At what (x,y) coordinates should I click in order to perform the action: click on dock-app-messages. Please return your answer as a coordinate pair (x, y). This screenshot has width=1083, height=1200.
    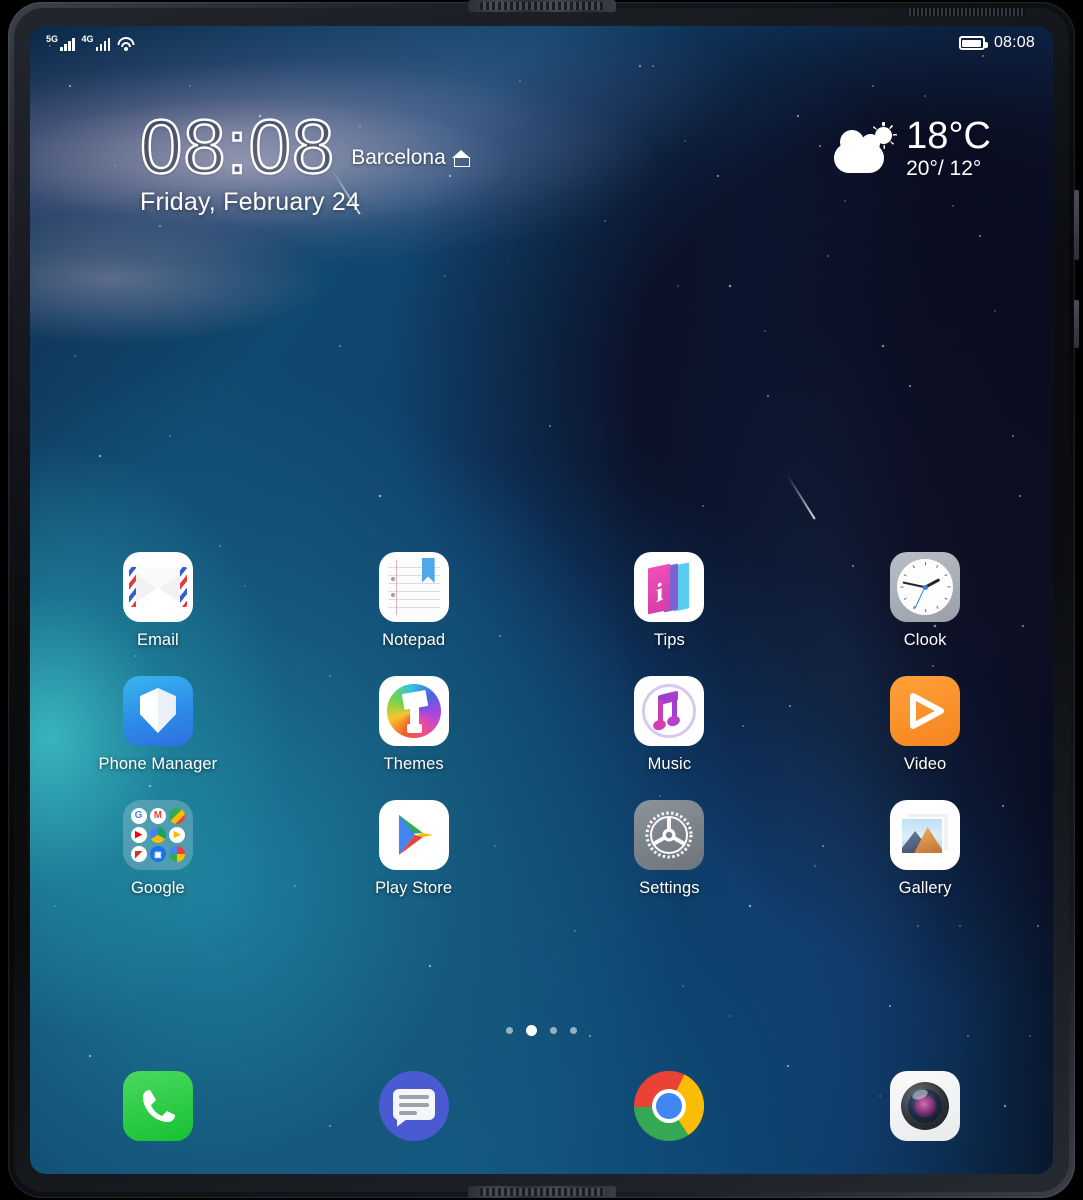
    Looking at the image, I should click on (414, 1106).